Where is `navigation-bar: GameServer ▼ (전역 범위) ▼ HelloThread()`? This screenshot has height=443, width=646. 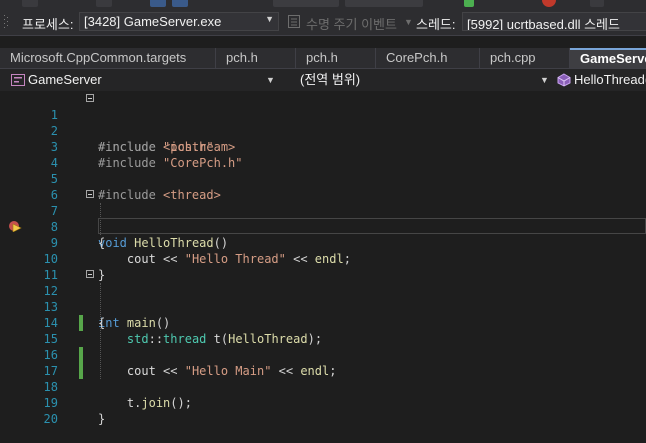
navigation-bar: GameServer ▼ (전역 범위) ▼ HelloThread() is located at coordinates (323, 79).